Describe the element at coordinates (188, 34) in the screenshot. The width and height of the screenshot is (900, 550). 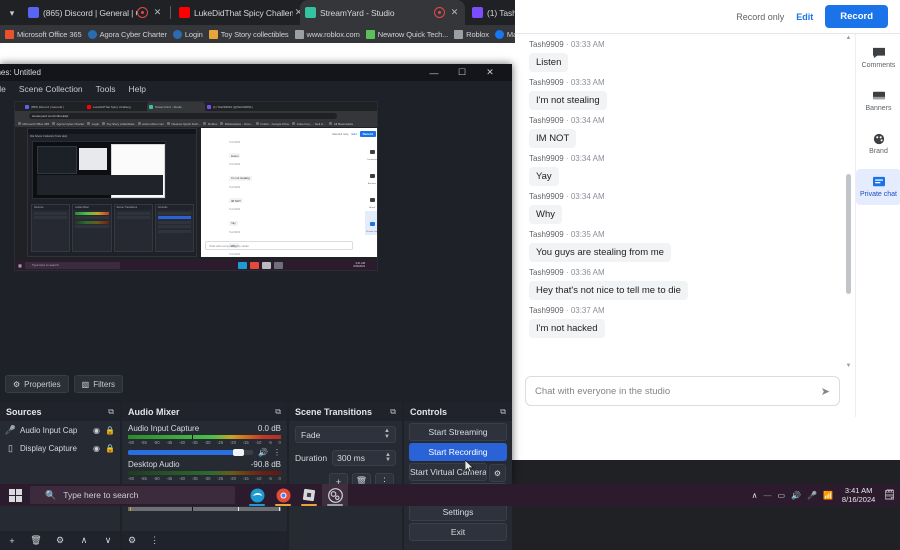
I see `bookmark-item: Login` at that location.